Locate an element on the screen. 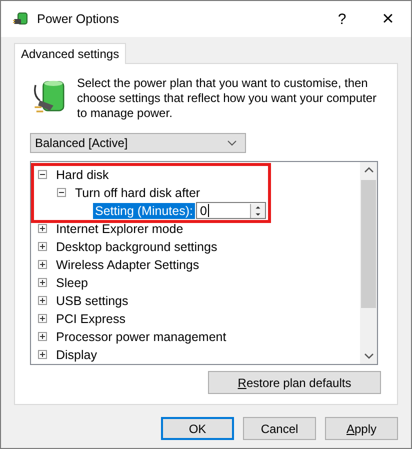  scroll-thumb is located at coordinates (368, 244).